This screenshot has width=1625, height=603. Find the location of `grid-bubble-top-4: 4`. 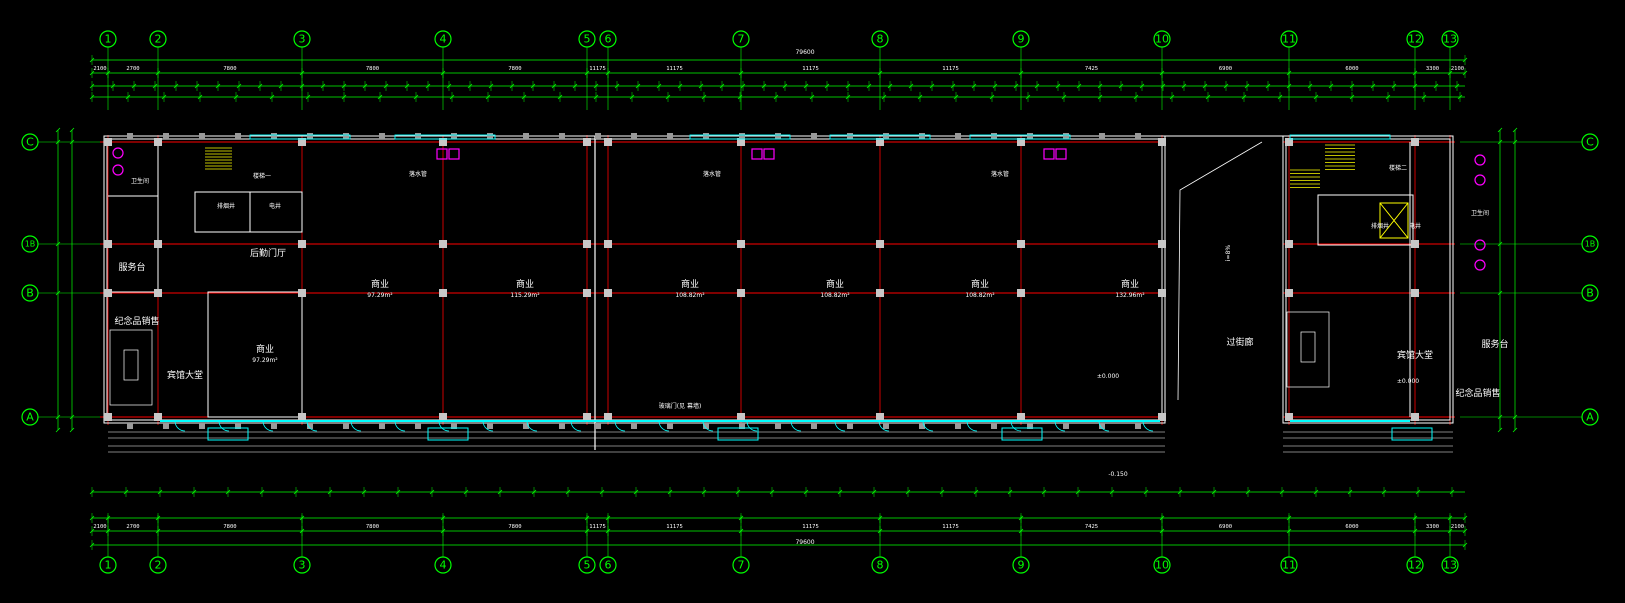

grid-bubble-top-4: 4 is located at coordinates (443, 39).